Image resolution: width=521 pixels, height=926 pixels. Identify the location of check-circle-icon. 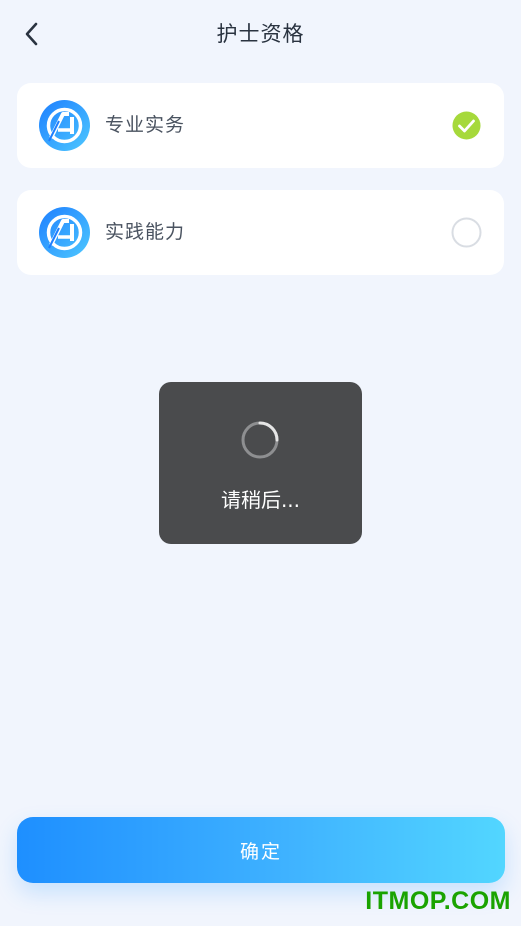
(466, 125).